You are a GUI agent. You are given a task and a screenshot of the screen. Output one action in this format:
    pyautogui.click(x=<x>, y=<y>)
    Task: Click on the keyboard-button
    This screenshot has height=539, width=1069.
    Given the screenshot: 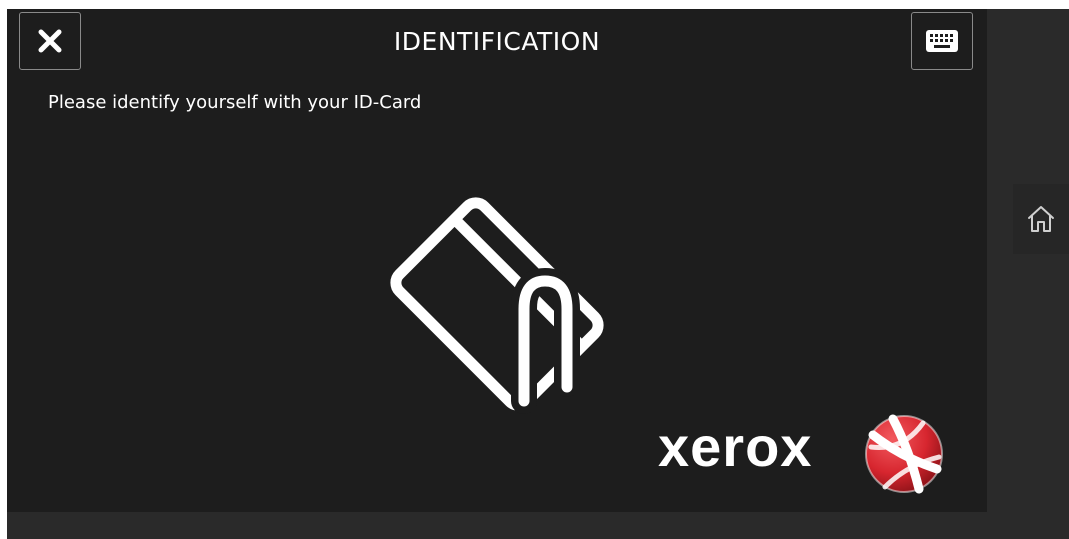 What is the action you would take?
    pyautogui.click(x=942, y=41)
    